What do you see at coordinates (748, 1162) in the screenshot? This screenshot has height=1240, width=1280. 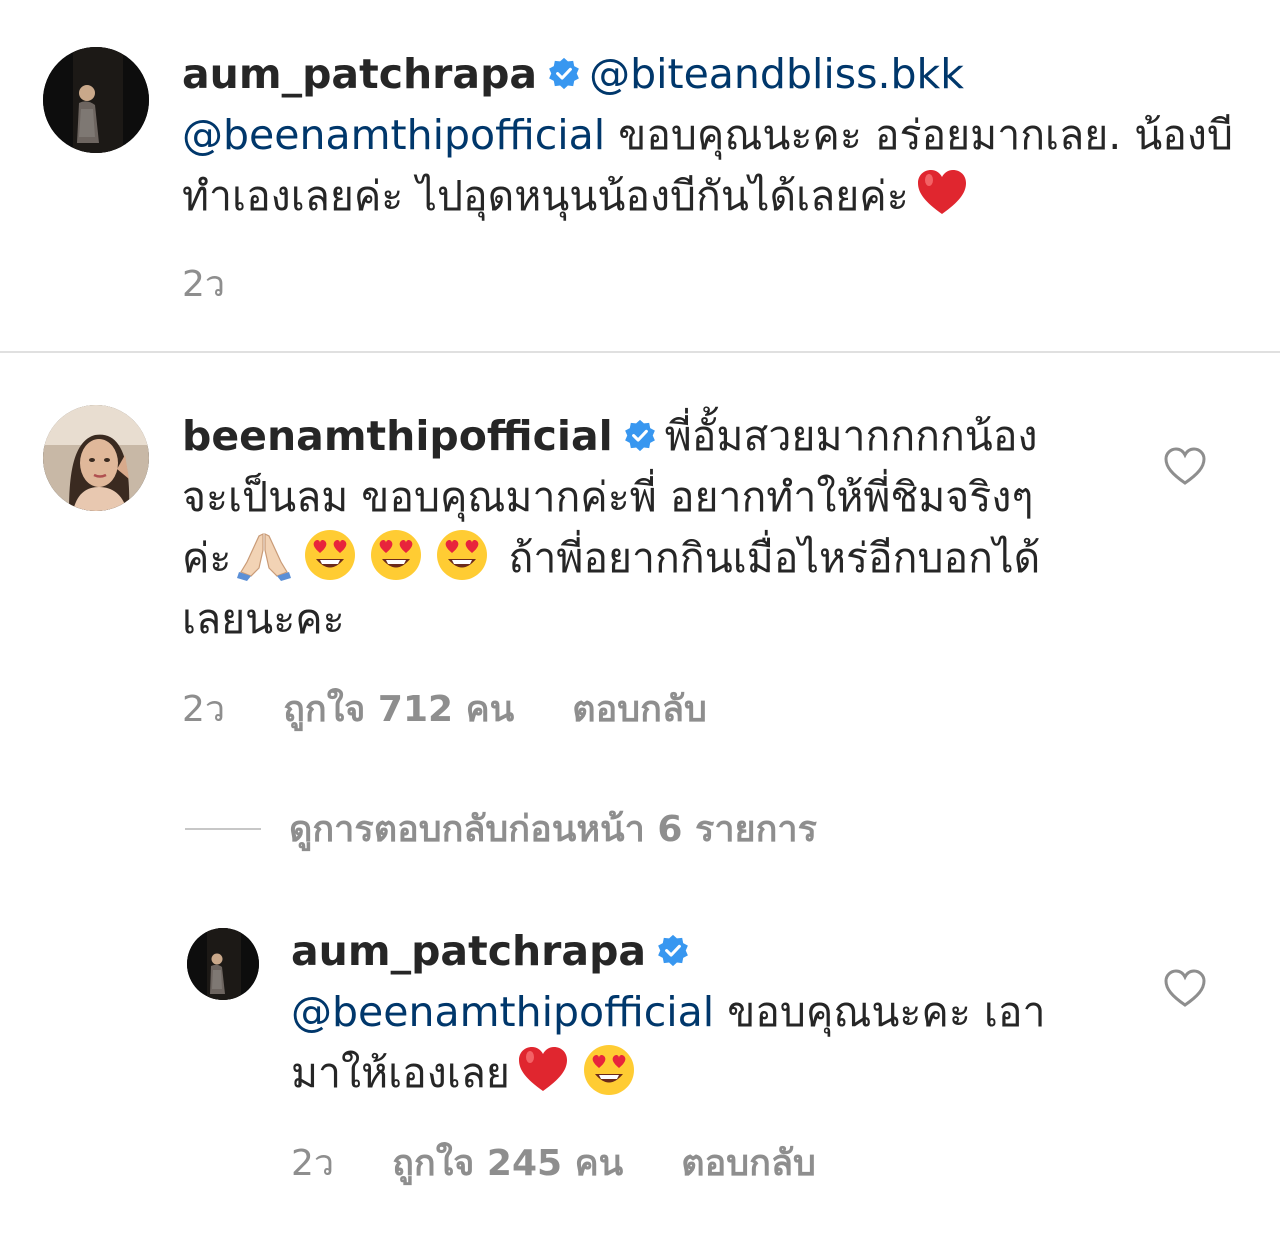 I see `reply-reply-button: ตอบกลับ` at bounding box center [748, 1162].